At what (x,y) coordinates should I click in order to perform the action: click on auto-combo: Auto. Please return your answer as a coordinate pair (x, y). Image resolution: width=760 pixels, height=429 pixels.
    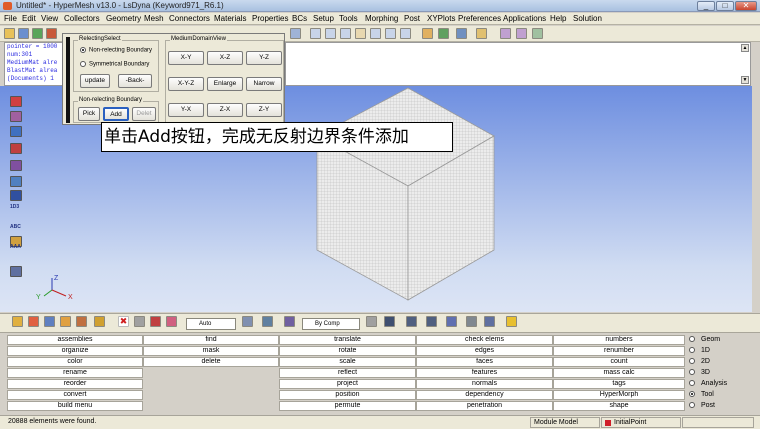
    Looking at the image, I should click on (211, 324).